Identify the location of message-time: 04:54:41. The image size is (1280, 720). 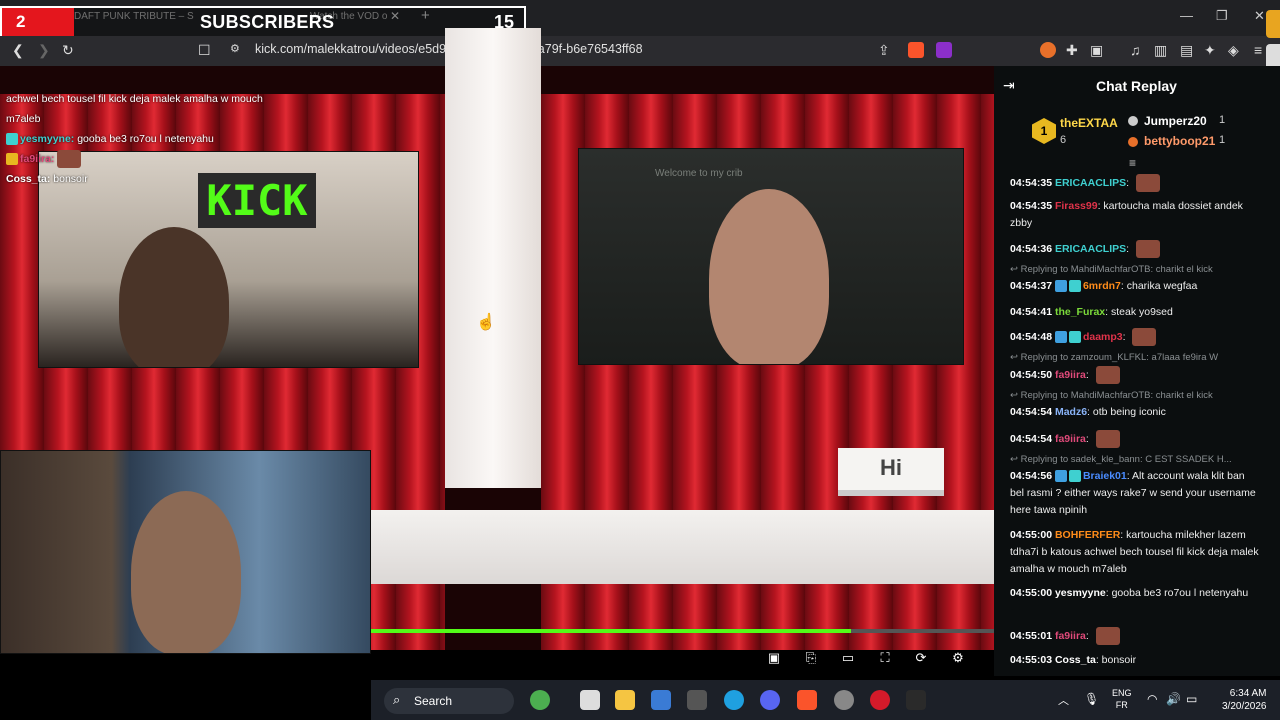
(1032, 312).